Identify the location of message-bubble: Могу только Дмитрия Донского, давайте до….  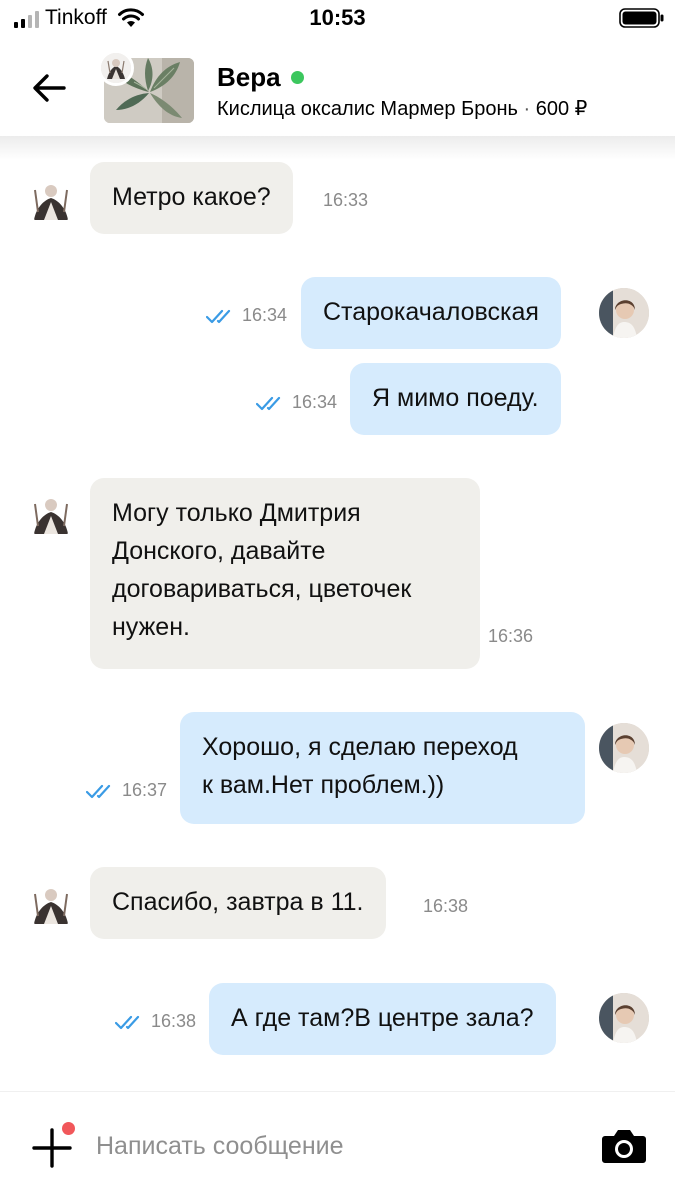
(285, 573).